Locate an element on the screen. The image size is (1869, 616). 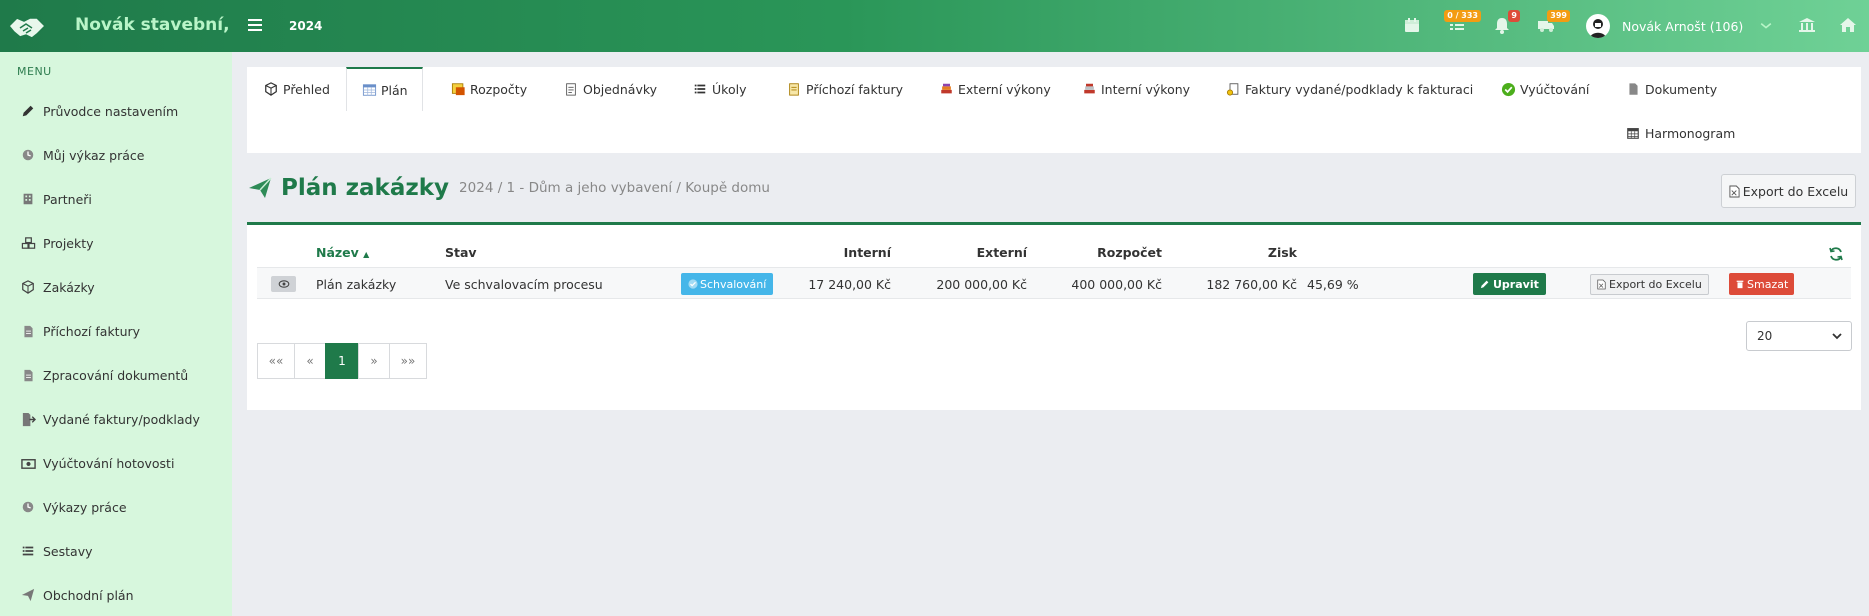
sidebar-item-label: Výkazy práce is located at coordinates (85, 507).